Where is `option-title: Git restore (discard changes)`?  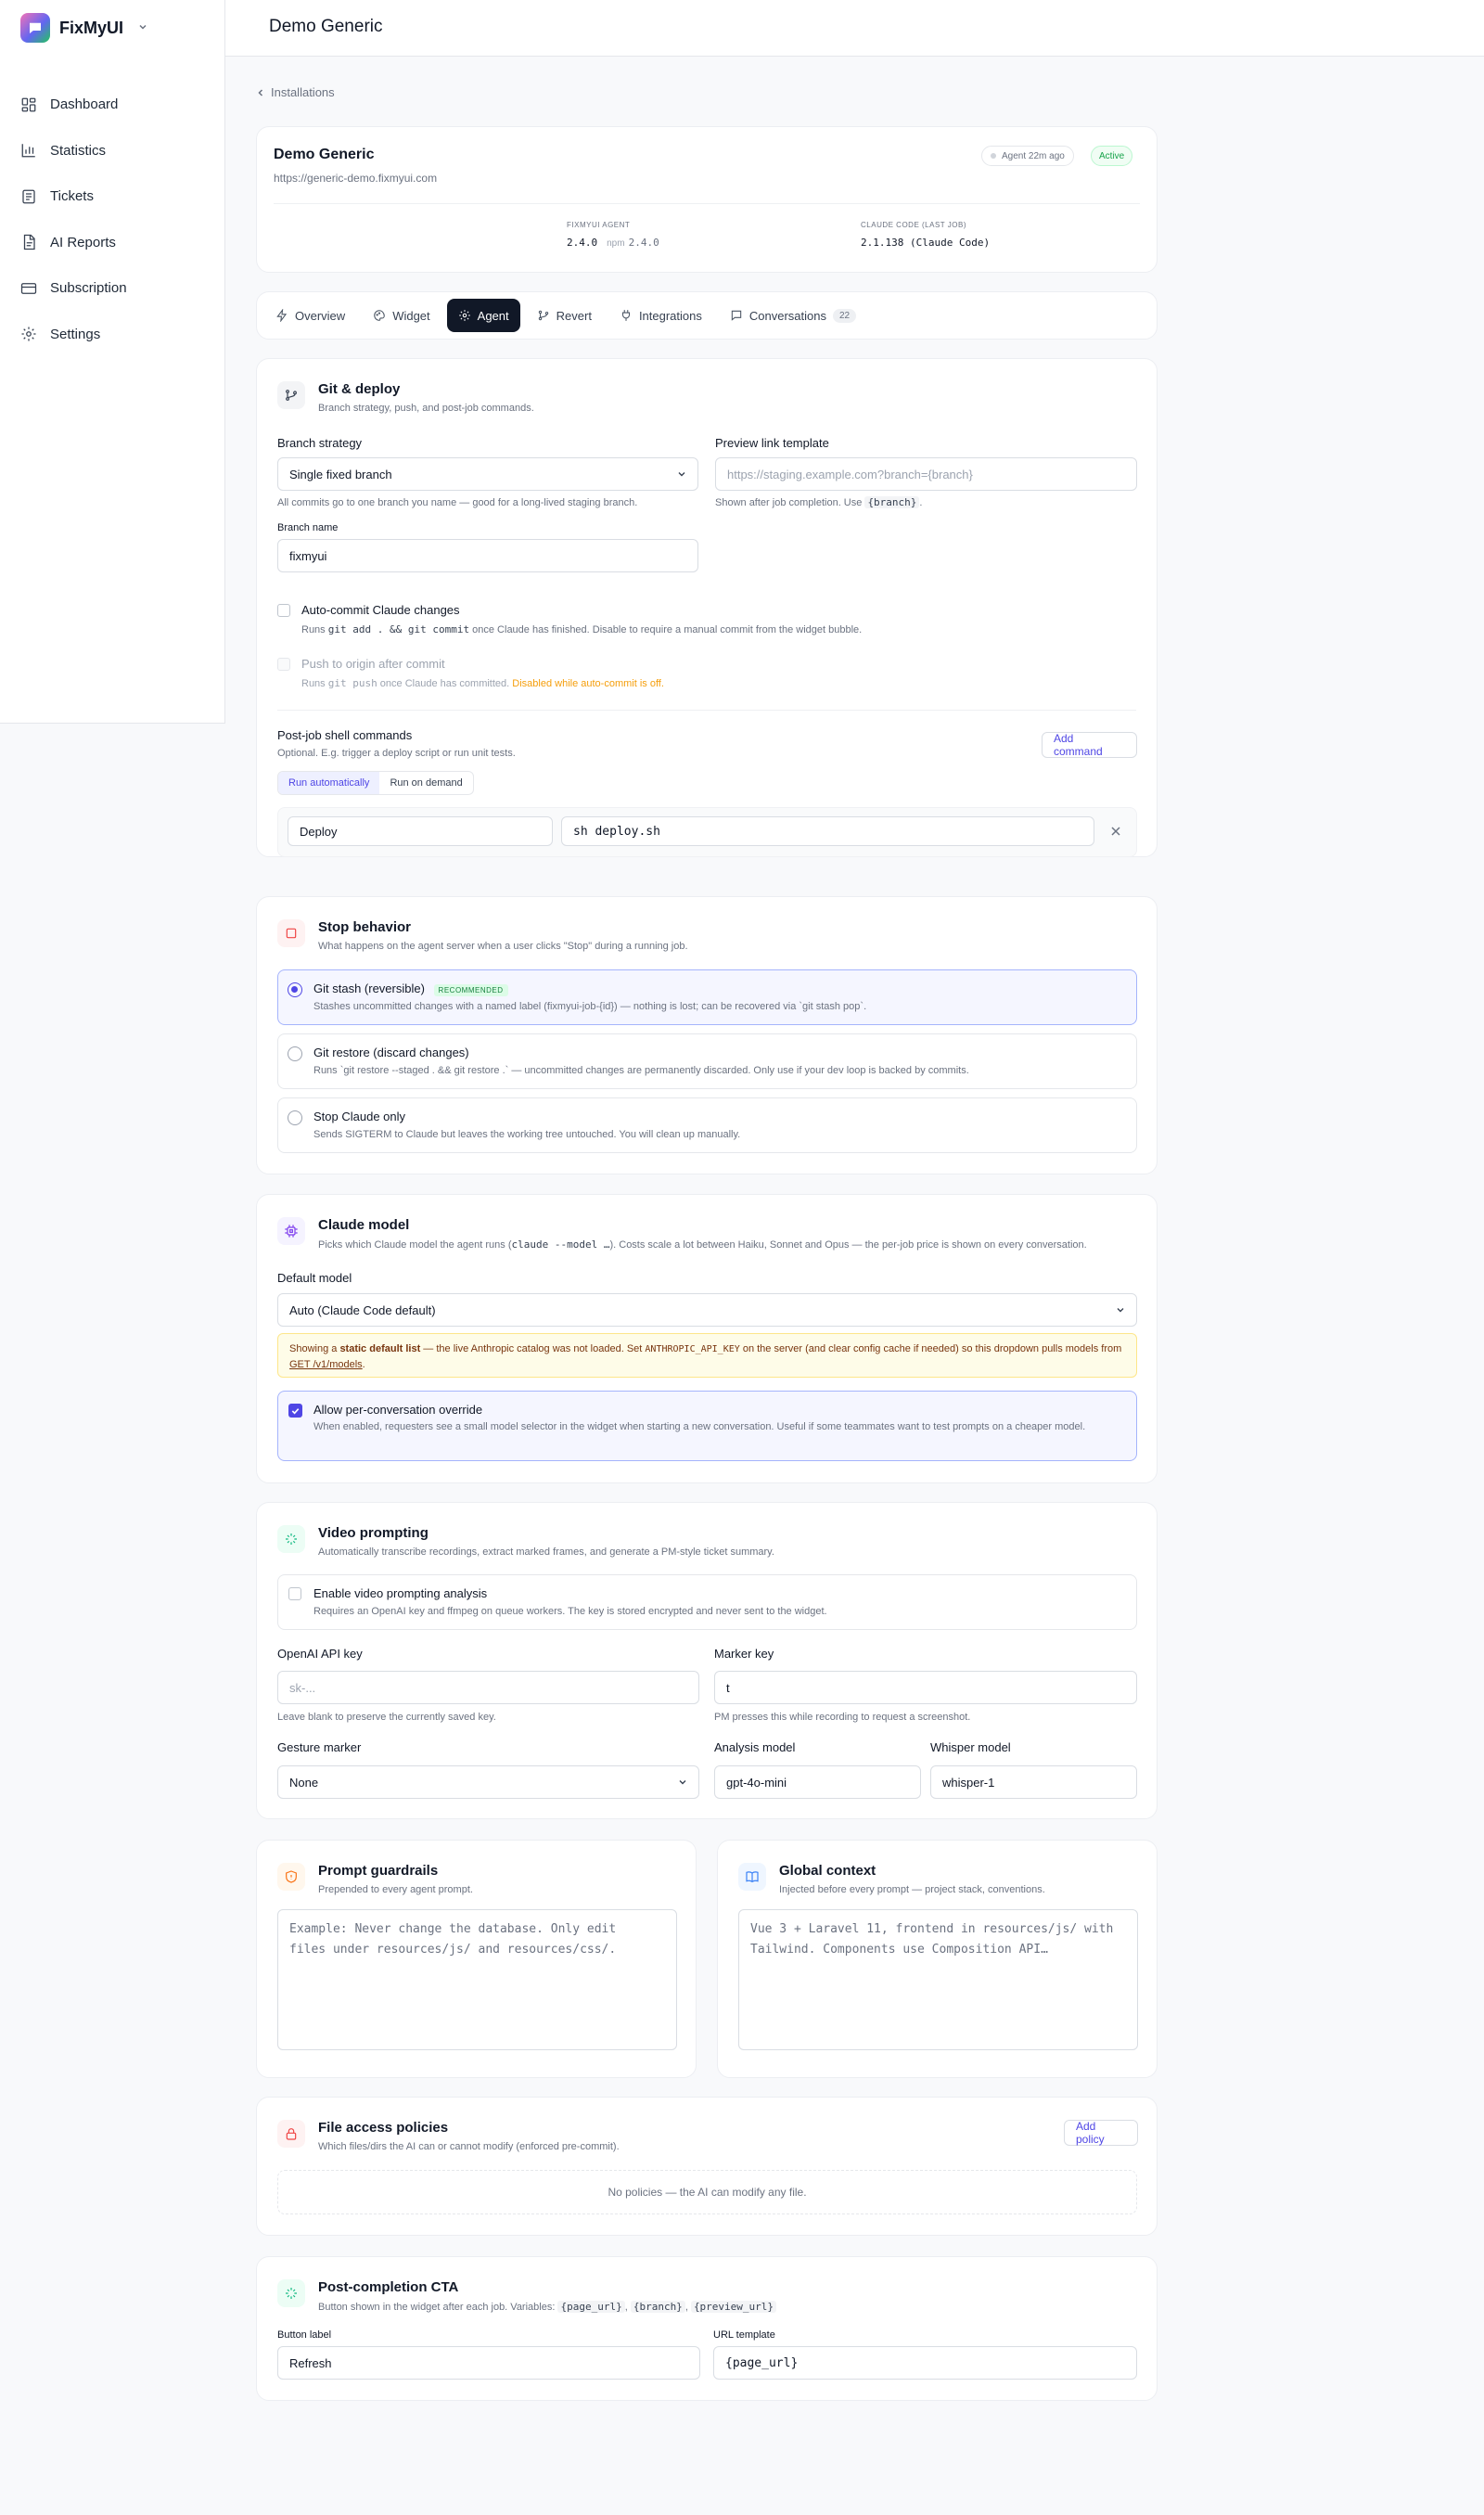
option-title: Git restore (discard changes) is located at coordinates (391, 1052).